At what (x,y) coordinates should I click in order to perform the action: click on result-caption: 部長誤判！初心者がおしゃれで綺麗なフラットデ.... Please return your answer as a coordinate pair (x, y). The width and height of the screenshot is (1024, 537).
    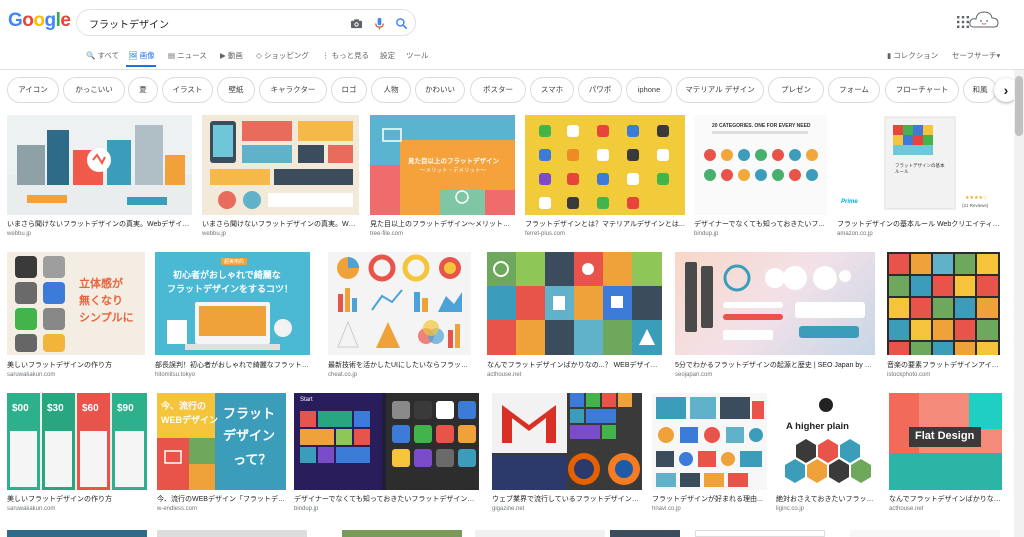
    Looking at the image, I should click on (232, 365).